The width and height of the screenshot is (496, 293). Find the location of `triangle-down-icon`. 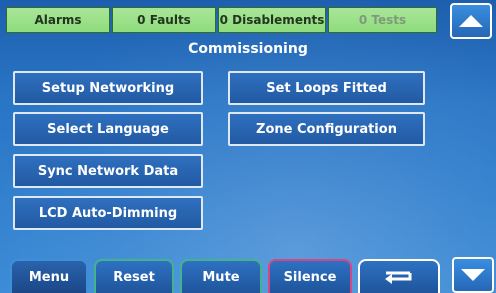

triangle-down-icon is located at coordinates (473, 275).